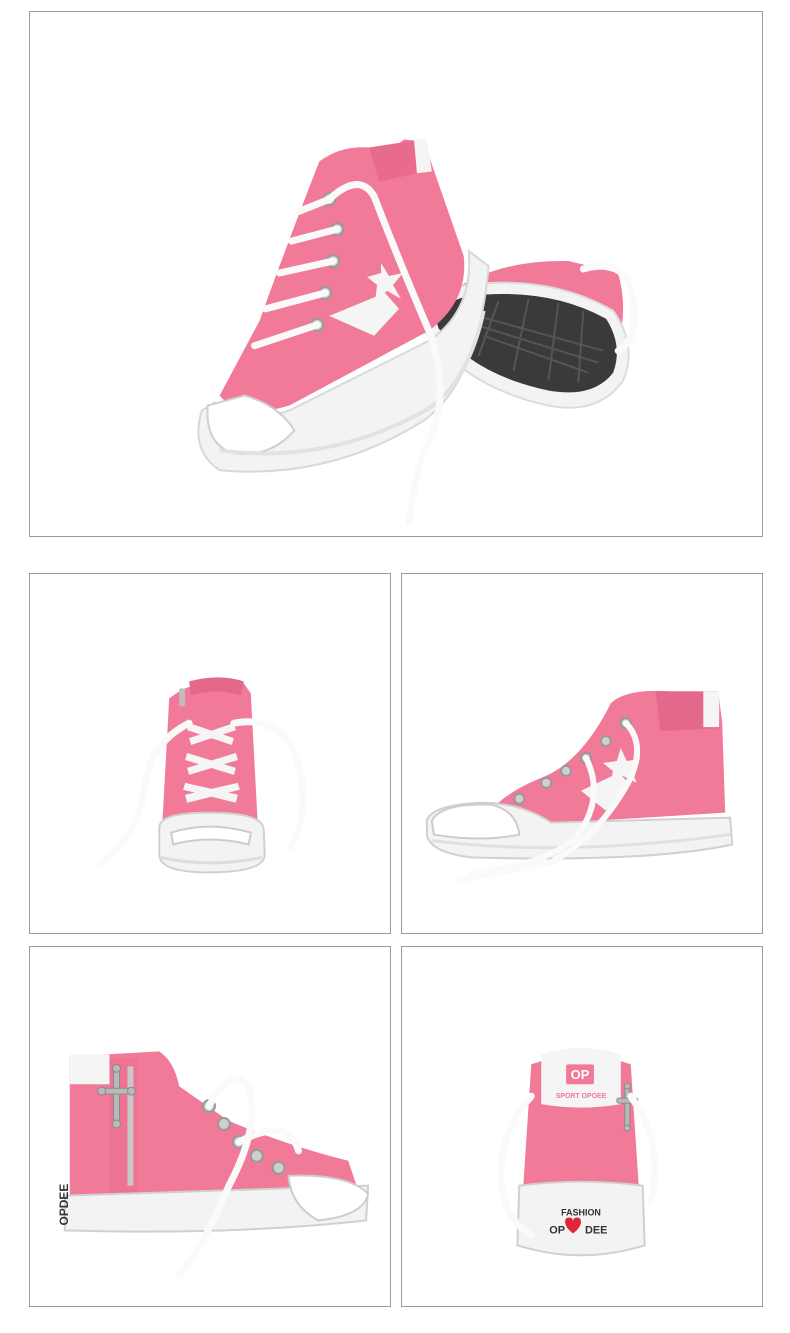  I want to click on zipper-track, so click(130, 1126).